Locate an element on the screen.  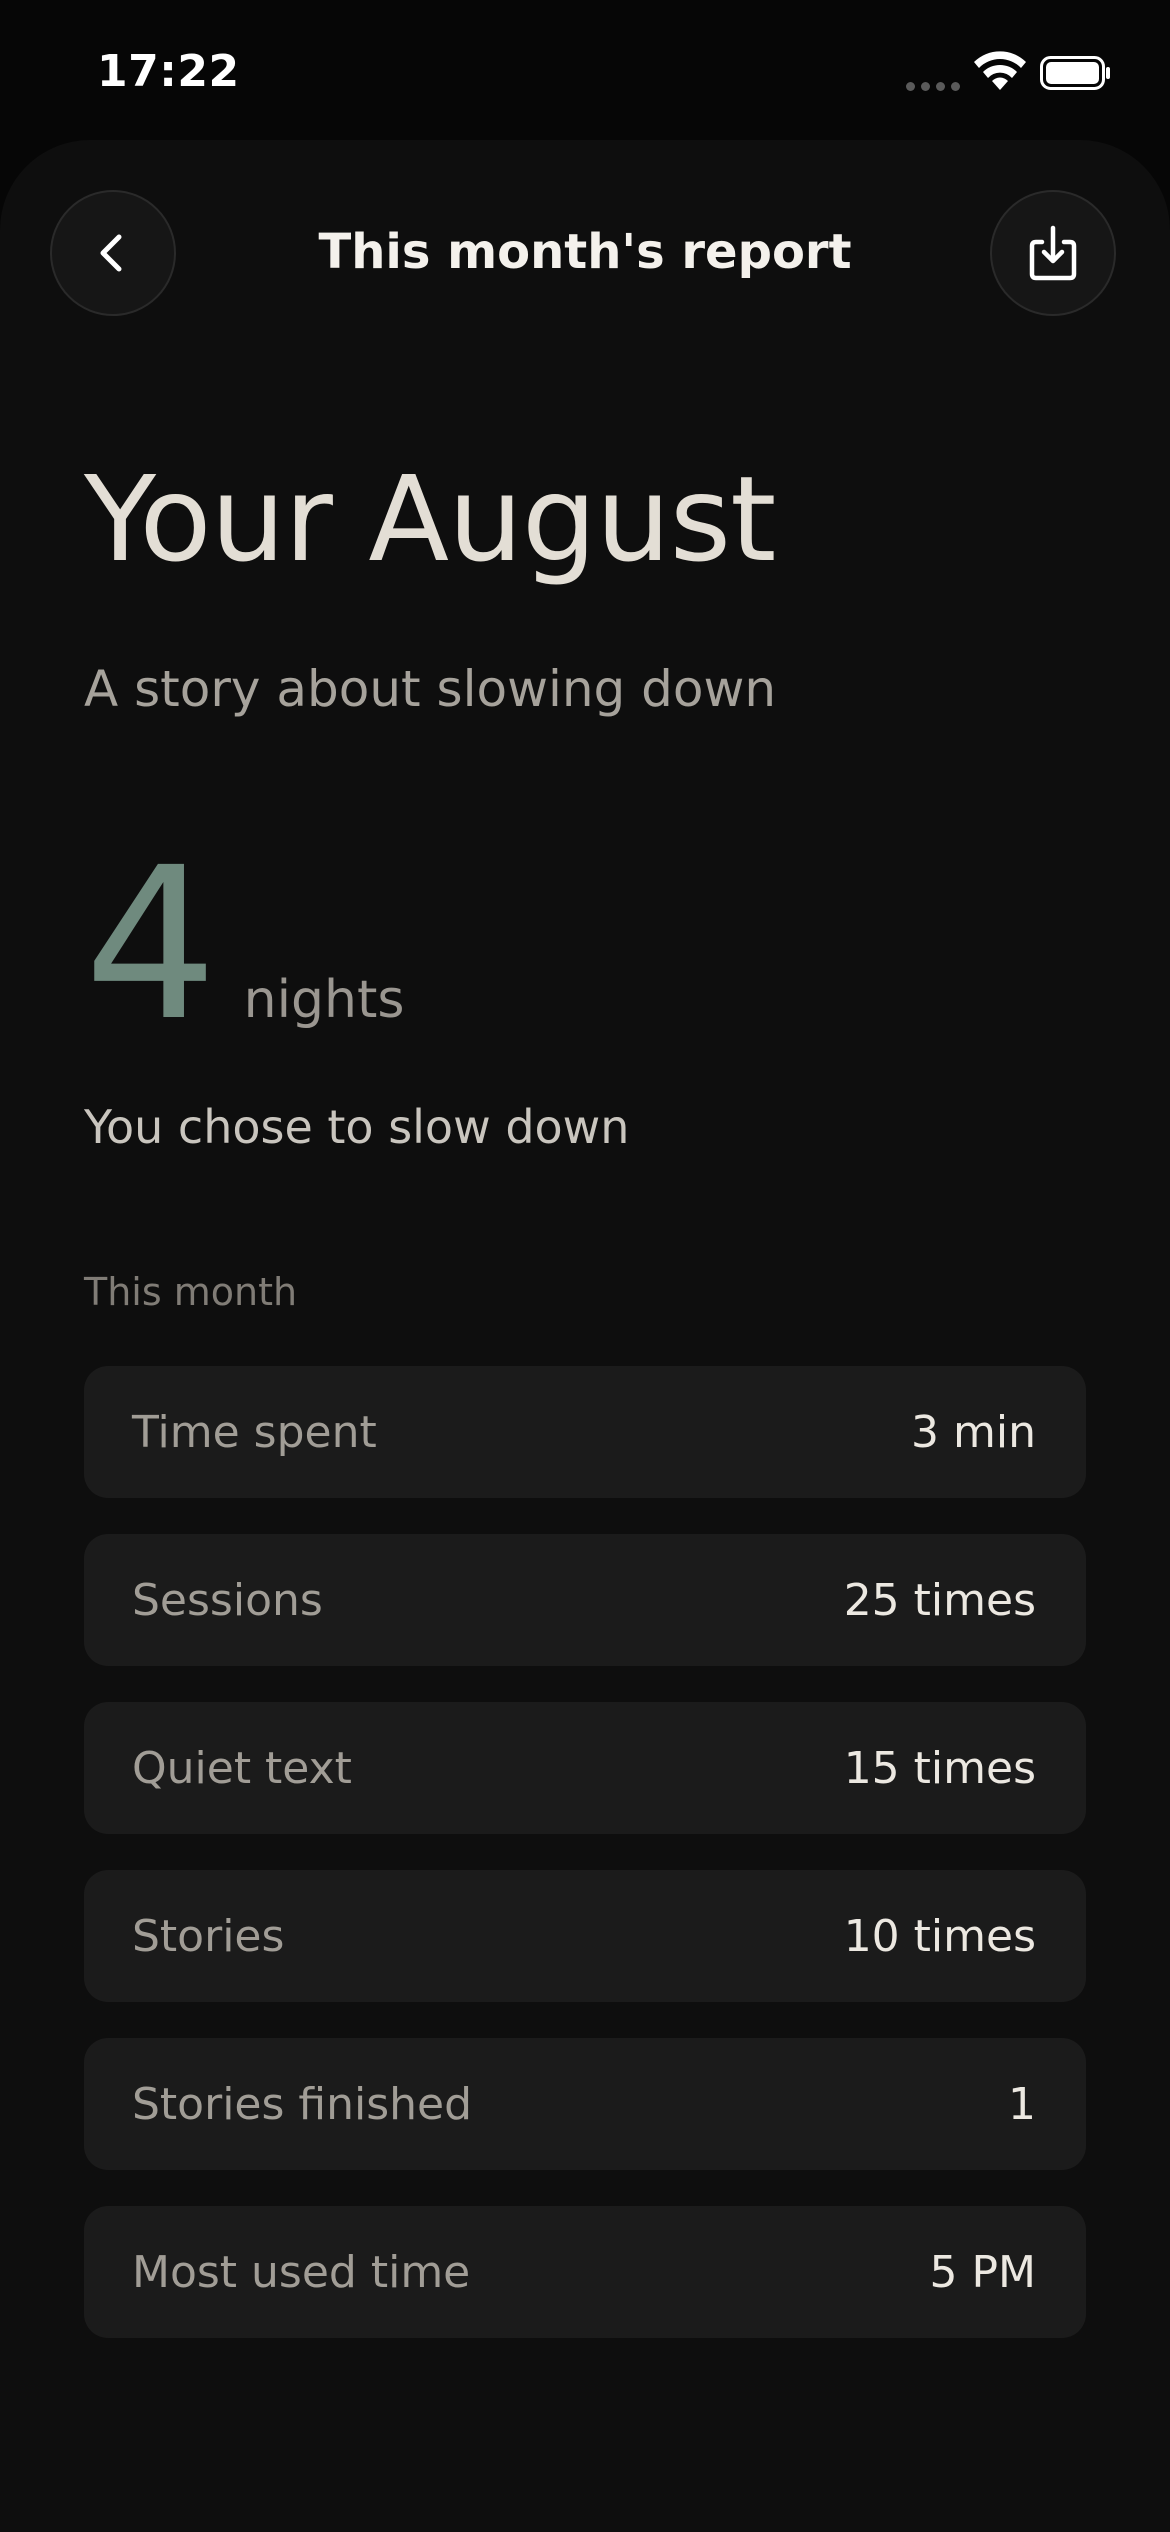
section-label: This month is located at coordinates (191, 1292).